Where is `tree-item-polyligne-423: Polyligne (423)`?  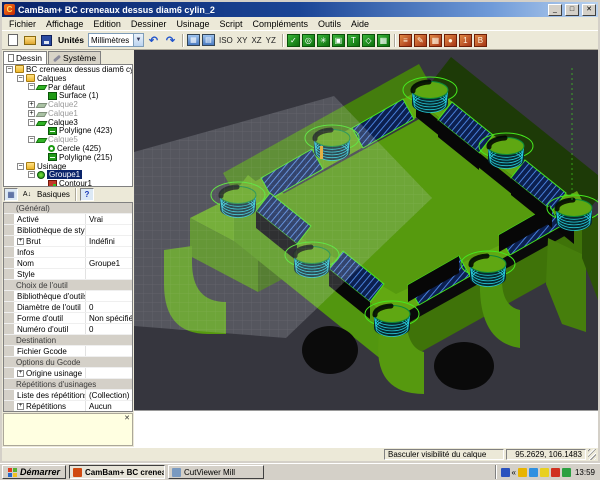
tree-item-polyligne-423: Polyligne (423) is located at coordinates (68, 130).